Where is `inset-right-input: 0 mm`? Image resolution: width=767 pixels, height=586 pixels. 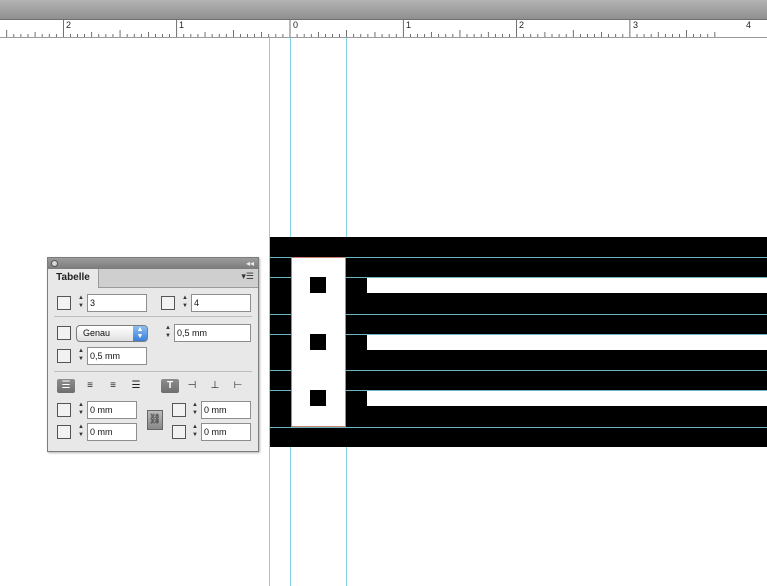 inset-right-input: 0 mm is located at coordinates (226, 432).